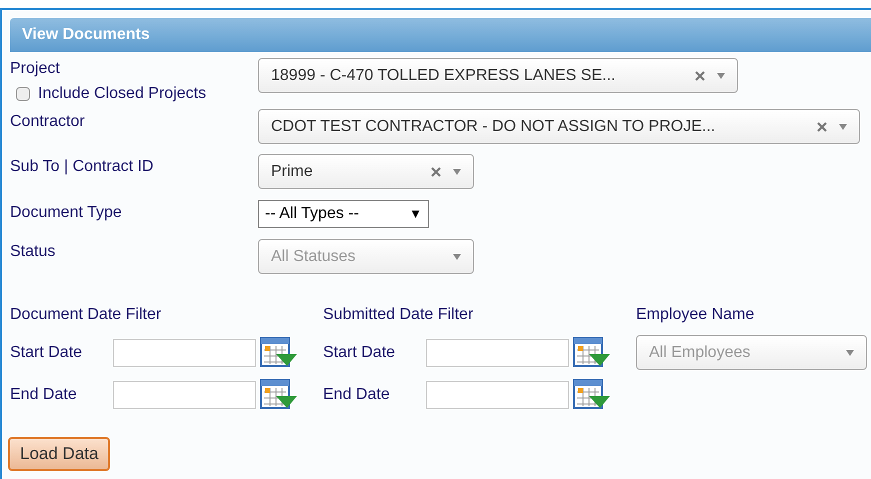  Describe the element at coordinates (35, 69) in the screenshot. I see `field-label: Project` at that location.